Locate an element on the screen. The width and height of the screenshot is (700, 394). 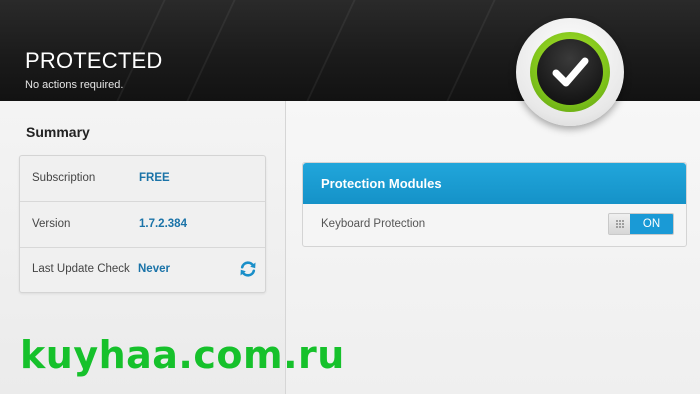
subscription-label: Subscription is located at coordinates (64, 178).